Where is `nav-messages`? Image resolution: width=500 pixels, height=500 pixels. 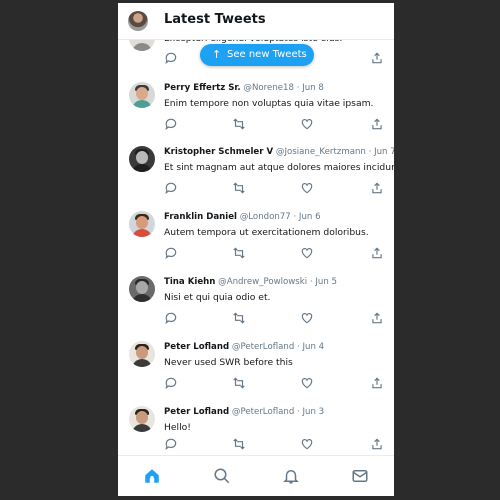
nav-messages is located at coordinates (360, 476).